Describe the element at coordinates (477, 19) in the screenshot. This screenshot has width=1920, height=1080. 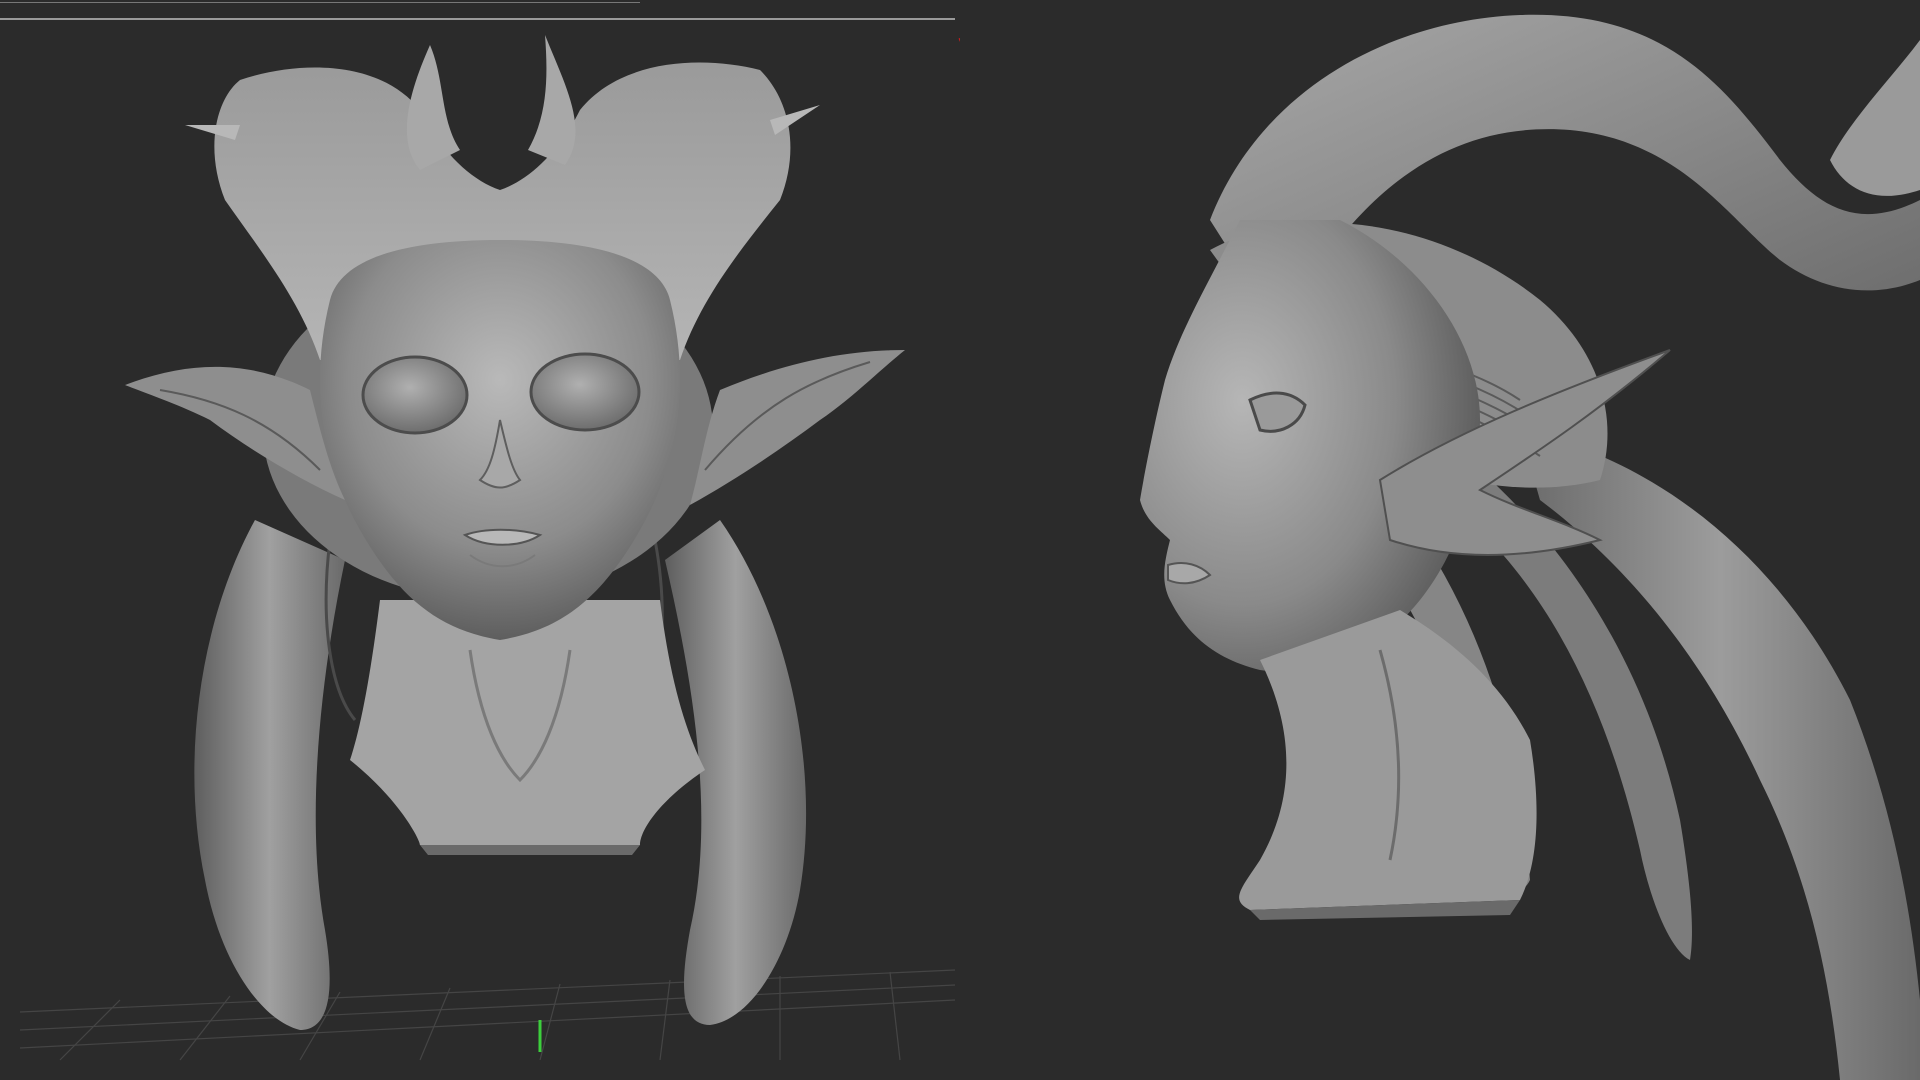
I see `viewport-frame-line` at that location.